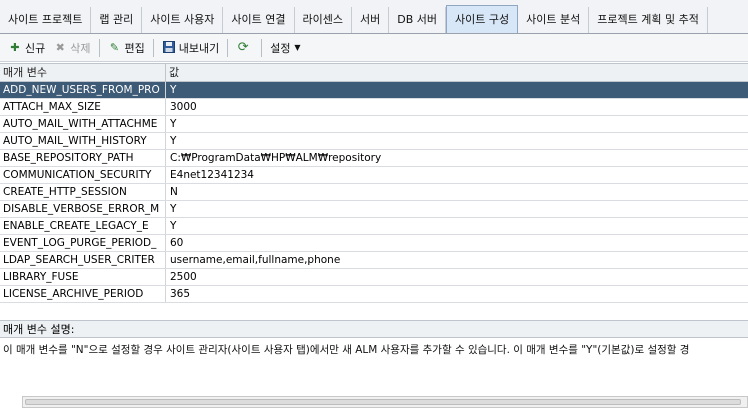  What do you see at coordinates (180, 294) in the screenshot?
I see `parameter-value-cell: 365` at bounding box center [180, 294].